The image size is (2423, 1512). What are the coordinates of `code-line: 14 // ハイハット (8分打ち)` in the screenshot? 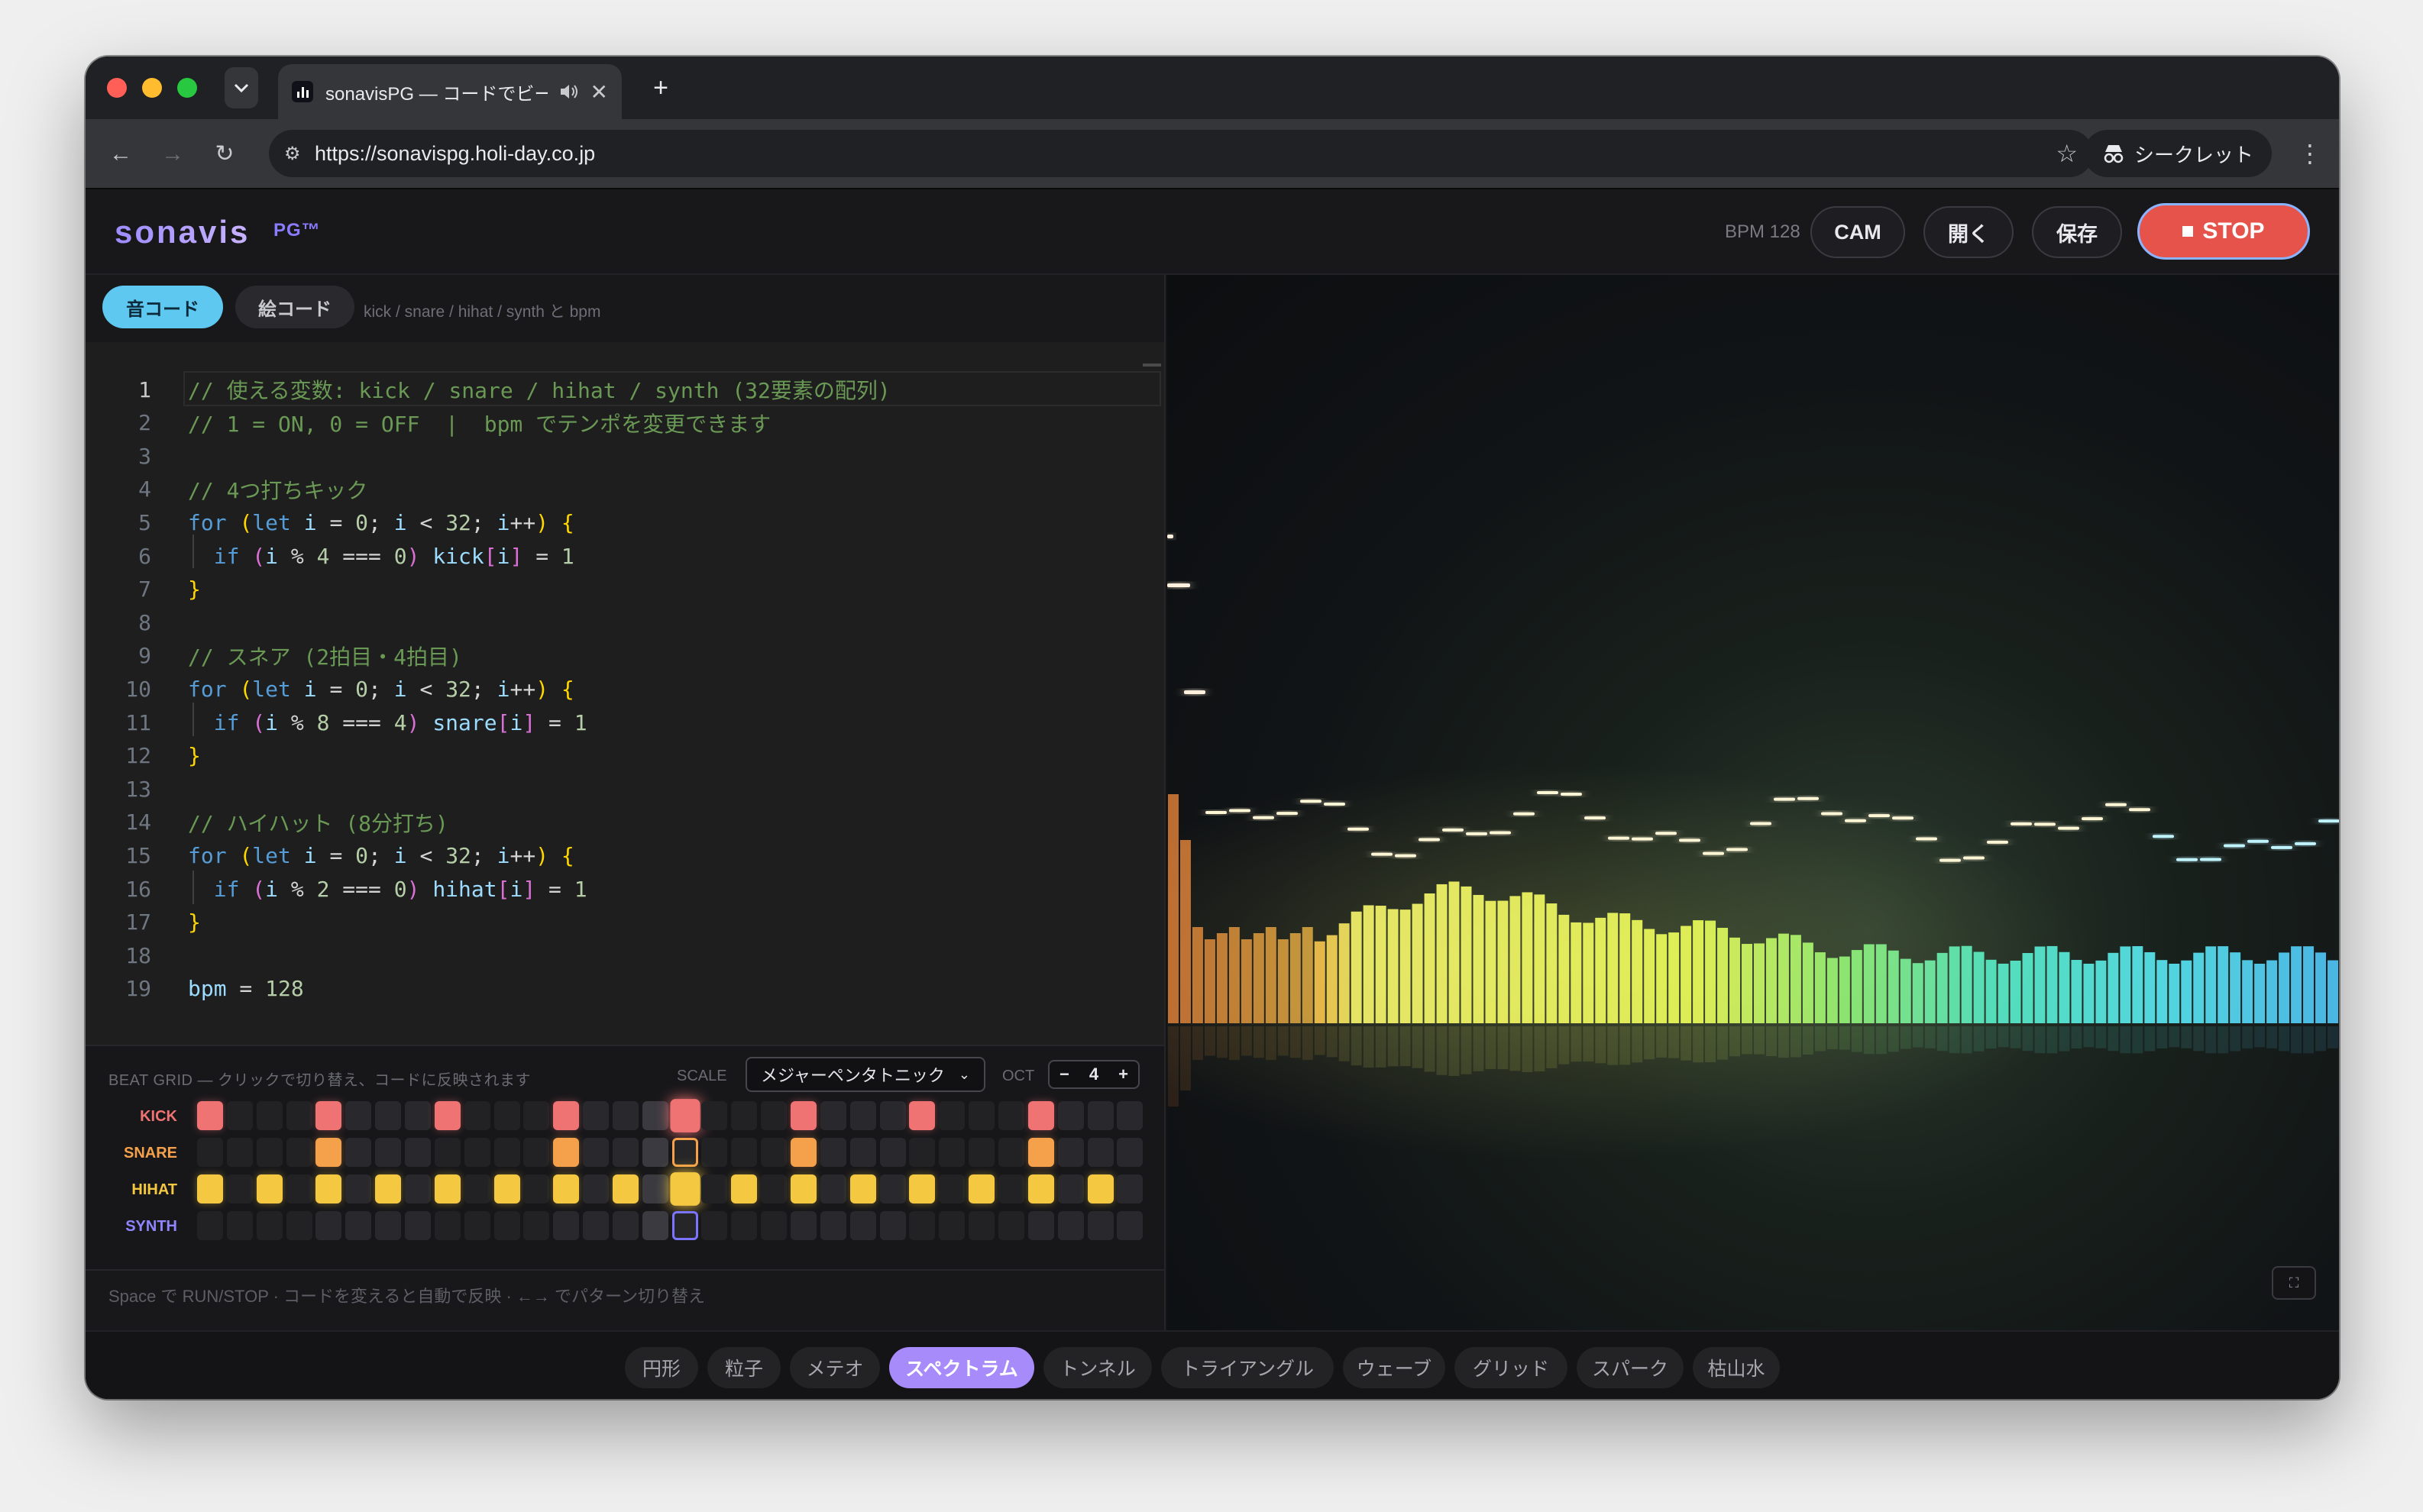 It's located at (625, 822).